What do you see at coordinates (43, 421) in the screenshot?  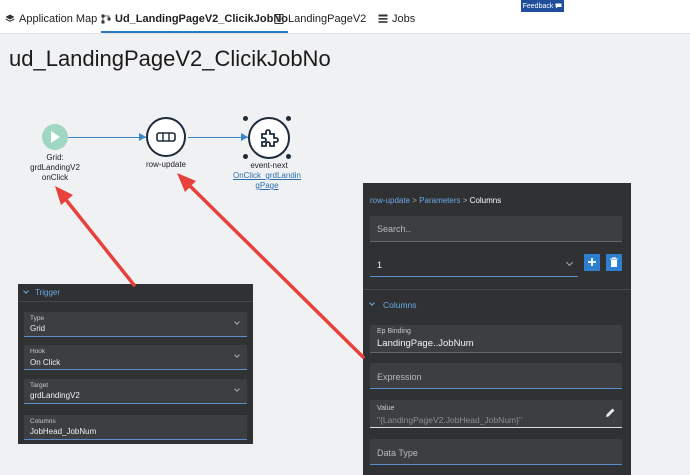 I see `field-label: Columns` at bounding box center [43, 421].